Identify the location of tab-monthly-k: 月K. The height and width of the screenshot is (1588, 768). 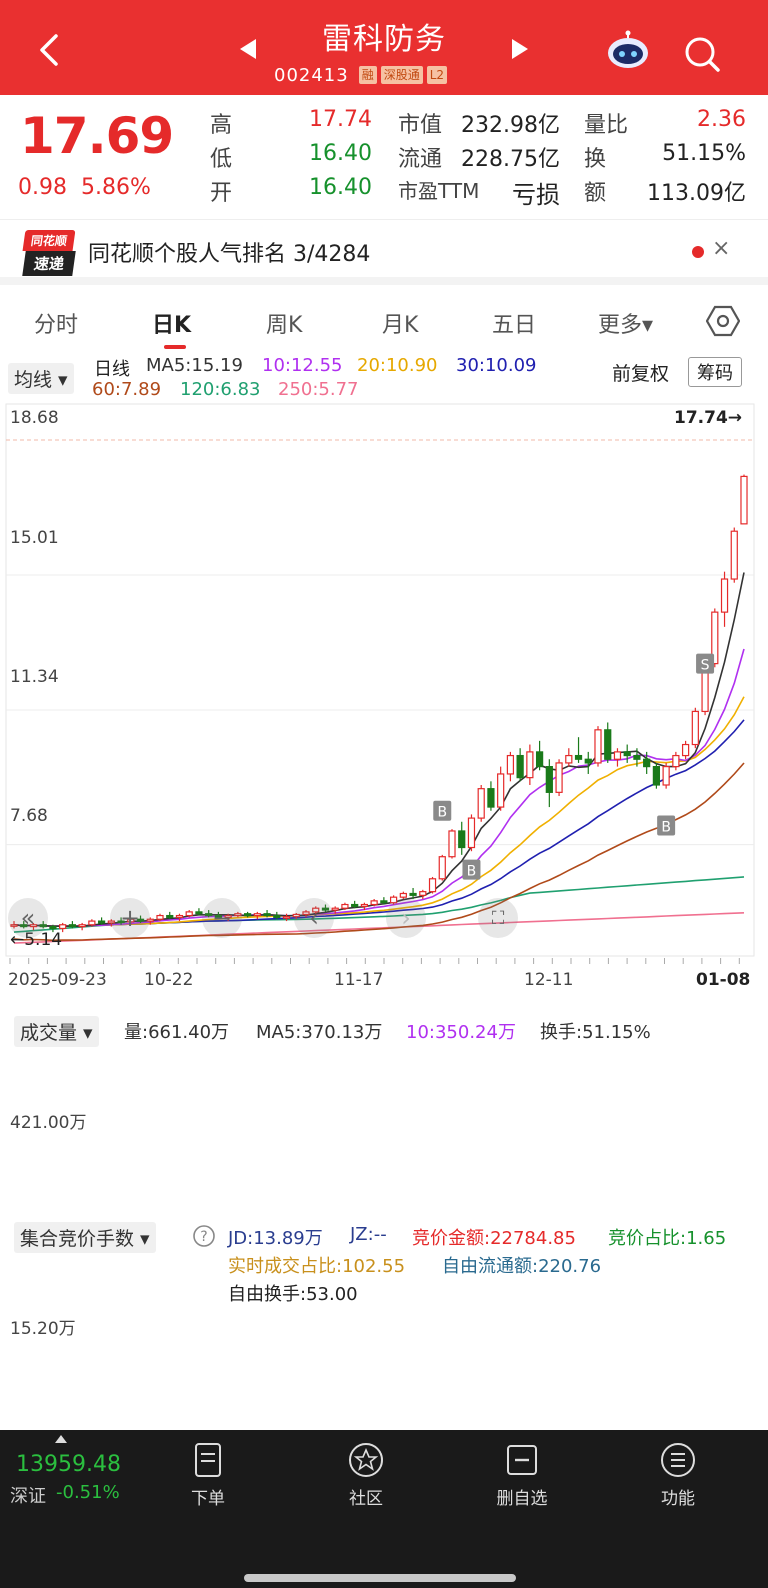
(400, 323).